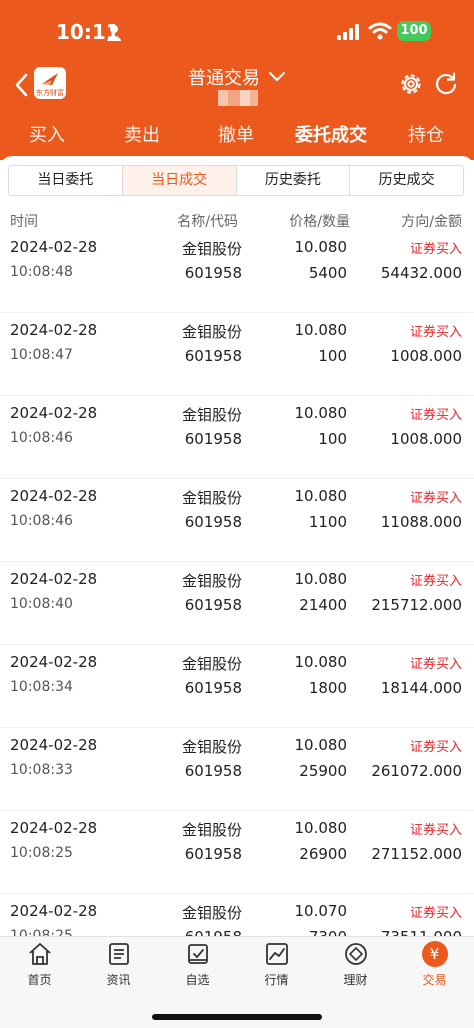 The height and width of the screenshot is (1028, 474). What do you see at coordinates (327, 273) in the screenshot?
I see `trade-quantity: 5400` at bounding box center [327, 273].